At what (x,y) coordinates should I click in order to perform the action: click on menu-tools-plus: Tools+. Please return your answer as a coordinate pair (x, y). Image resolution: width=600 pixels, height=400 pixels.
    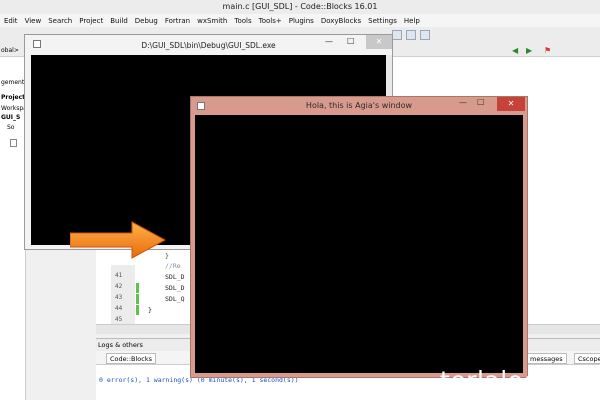
    Looking at the image, I should click on (270, 21).